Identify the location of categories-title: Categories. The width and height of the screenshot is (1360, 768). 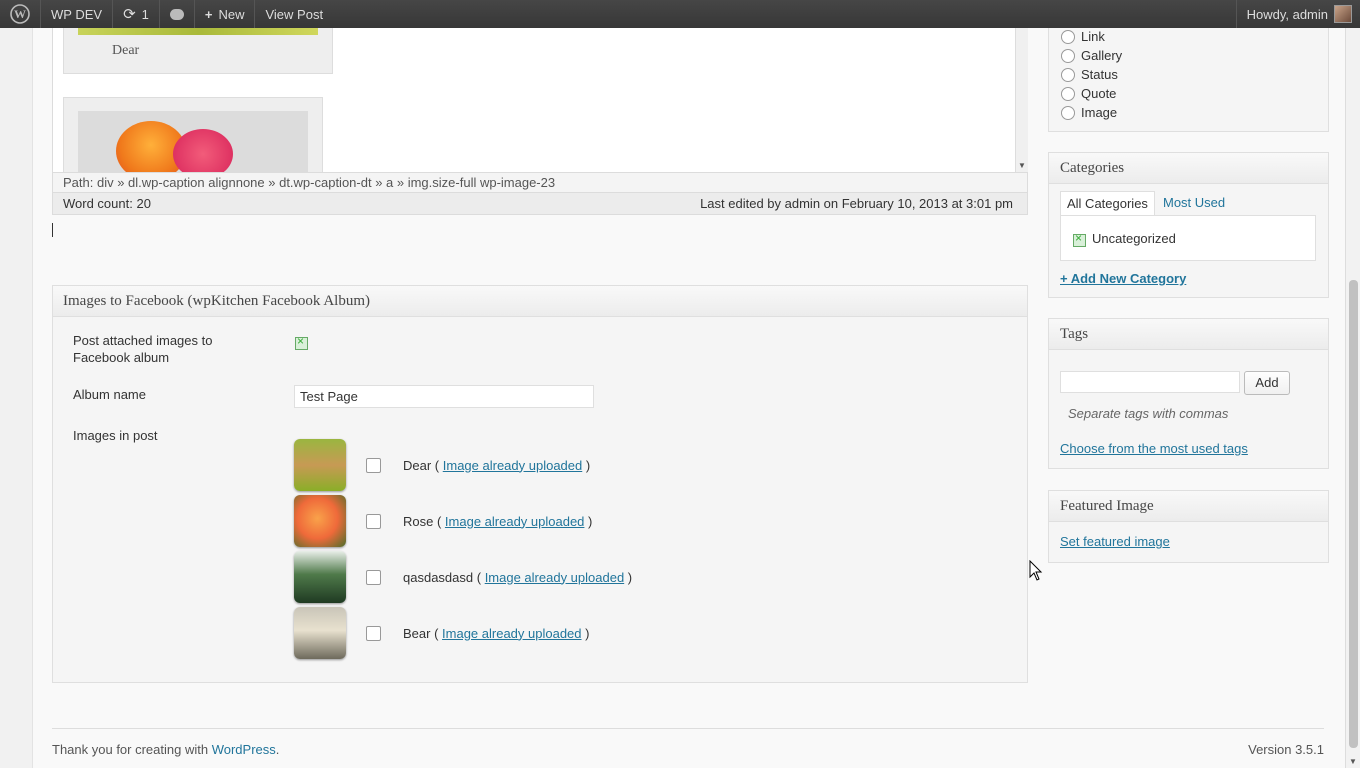
(1188, 168).